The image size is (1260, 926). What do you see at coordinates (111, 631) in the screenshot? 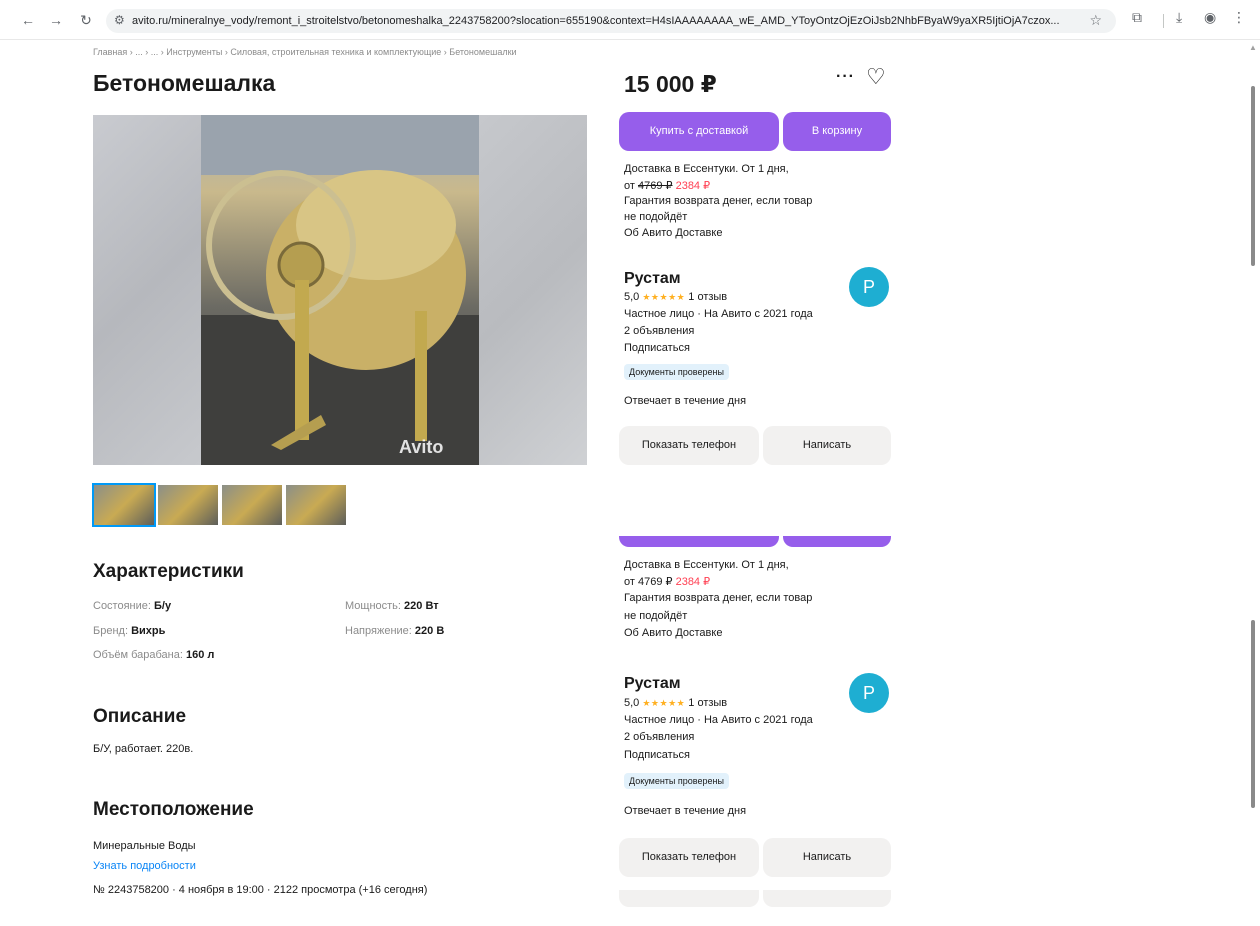
I see `spec-key: Бренд:` at bounding box center [111, 631].